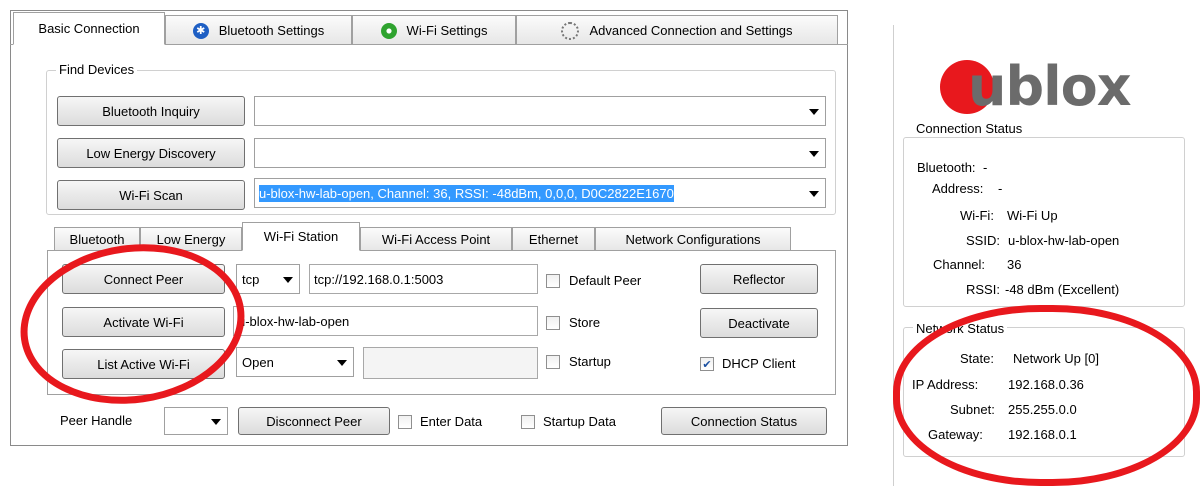  I want to click on tab-label: Bluetooth, so click(97, 239).